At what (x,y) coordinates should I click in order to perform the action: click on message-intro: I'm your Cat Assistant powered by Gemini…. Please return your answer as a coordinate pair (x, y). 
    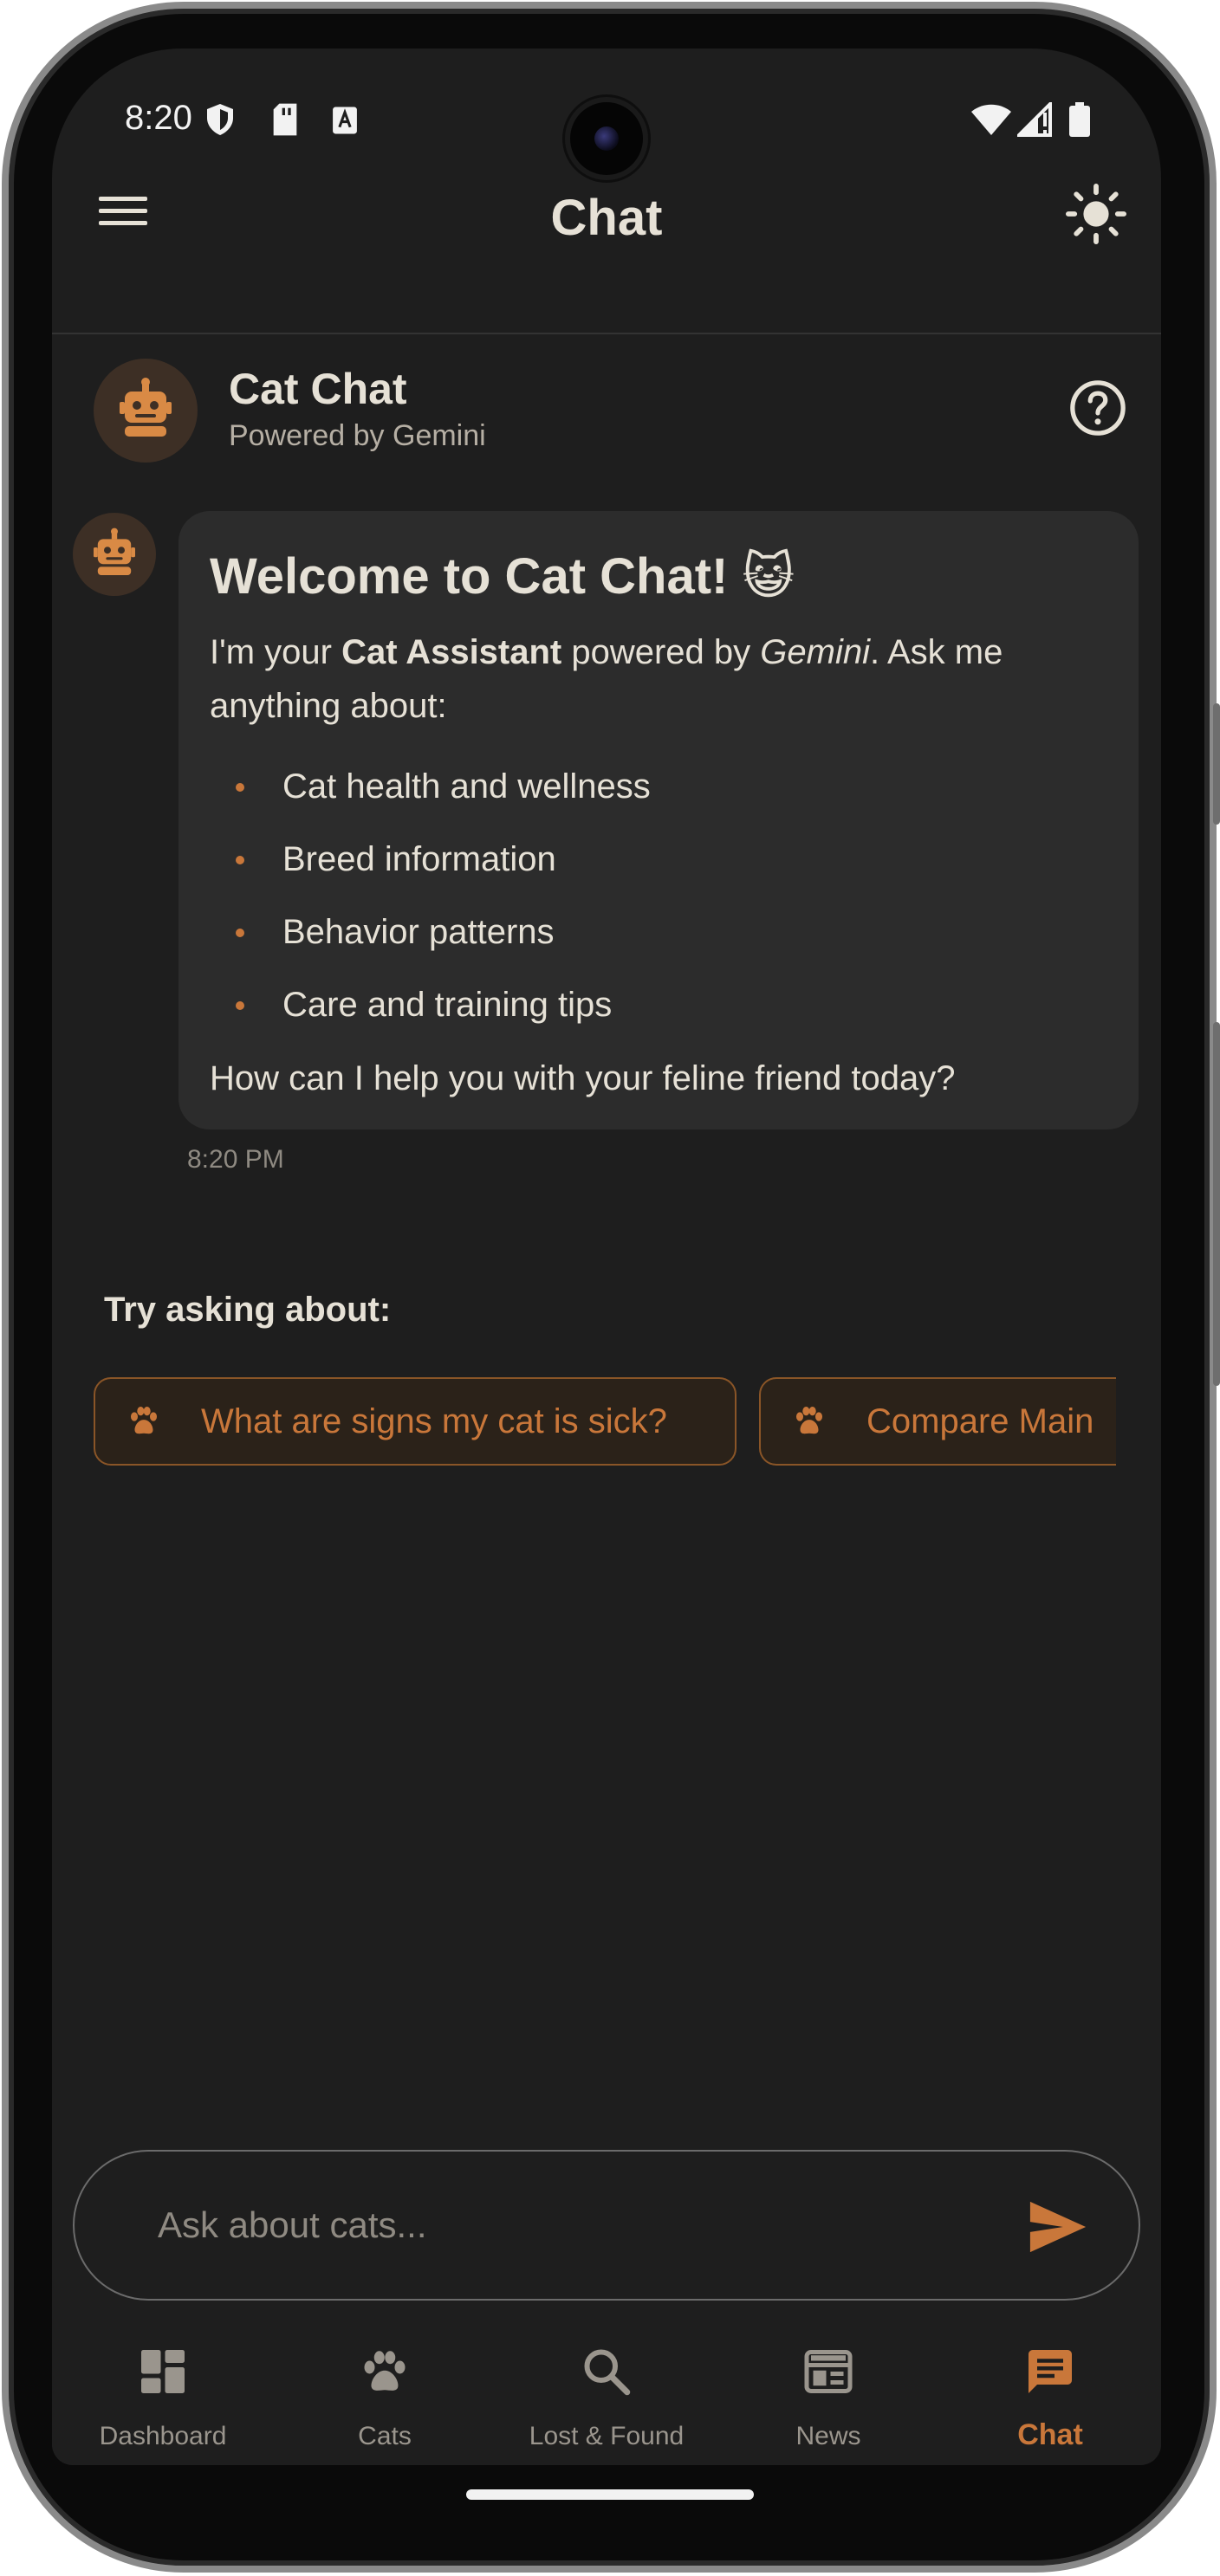
    Looking at the image, I should click on (658, 679).